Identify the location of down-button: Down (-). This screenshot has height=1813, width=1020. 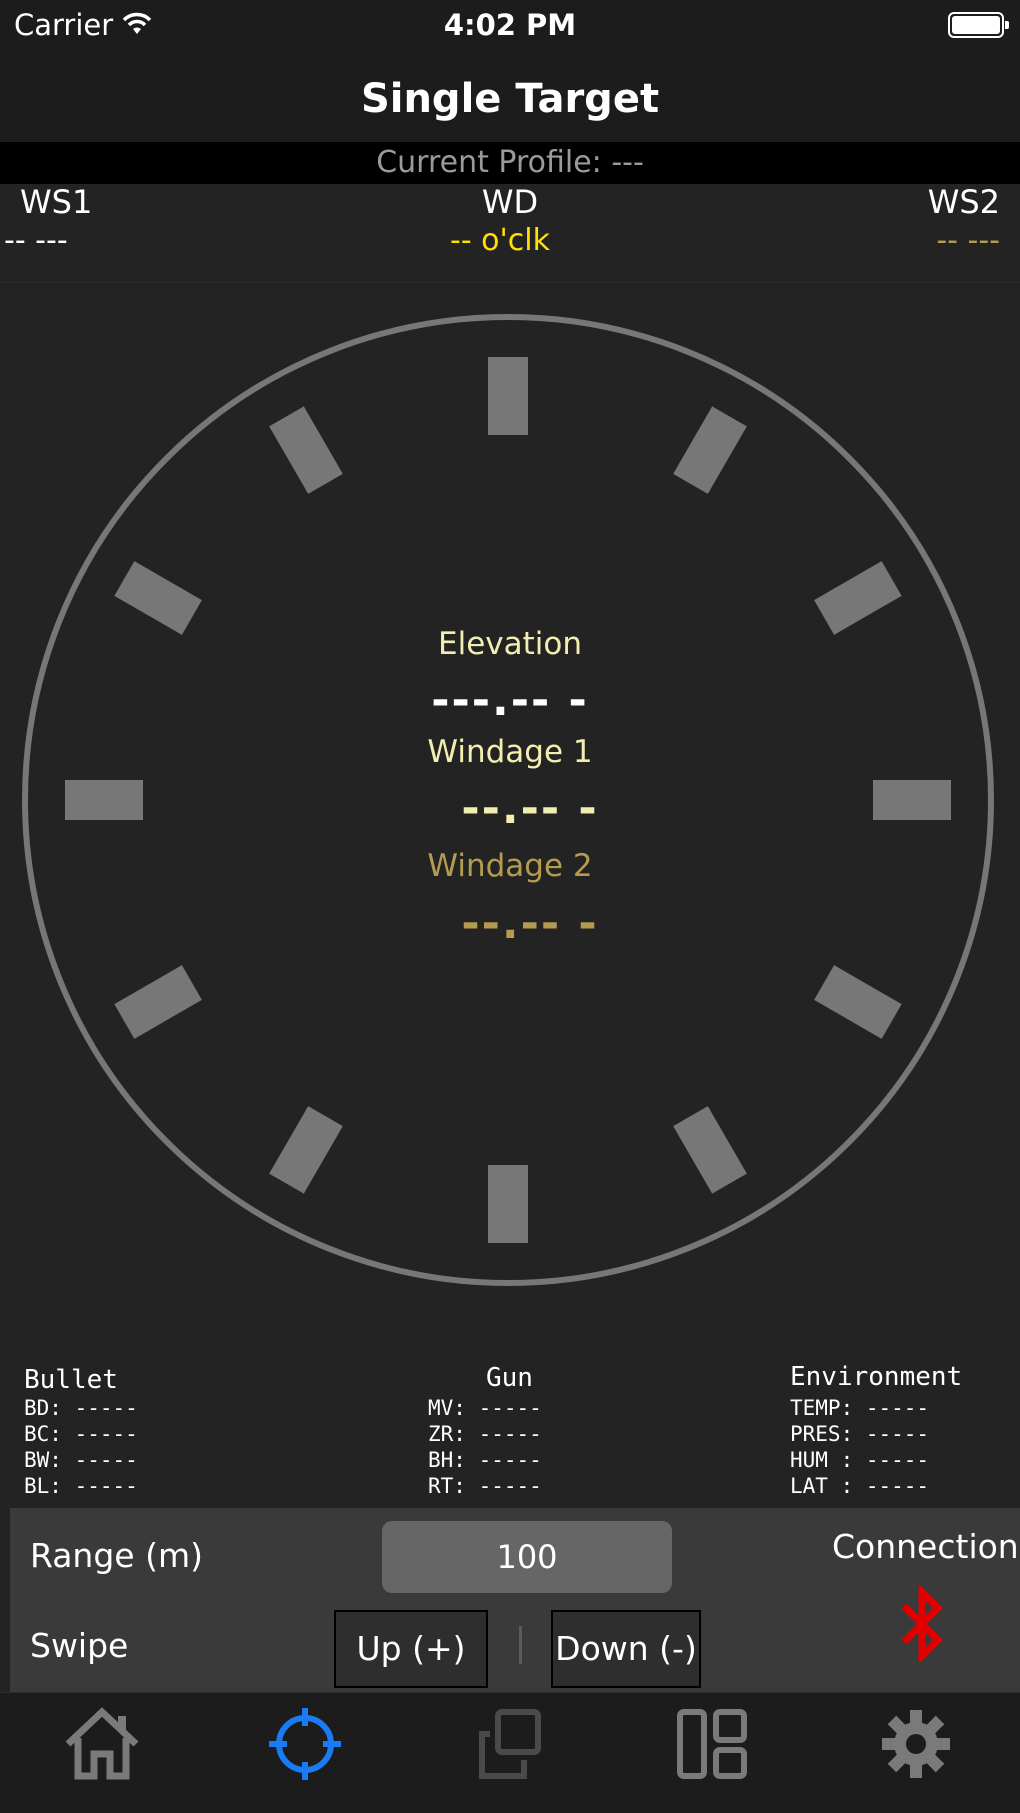
(626, 1649).